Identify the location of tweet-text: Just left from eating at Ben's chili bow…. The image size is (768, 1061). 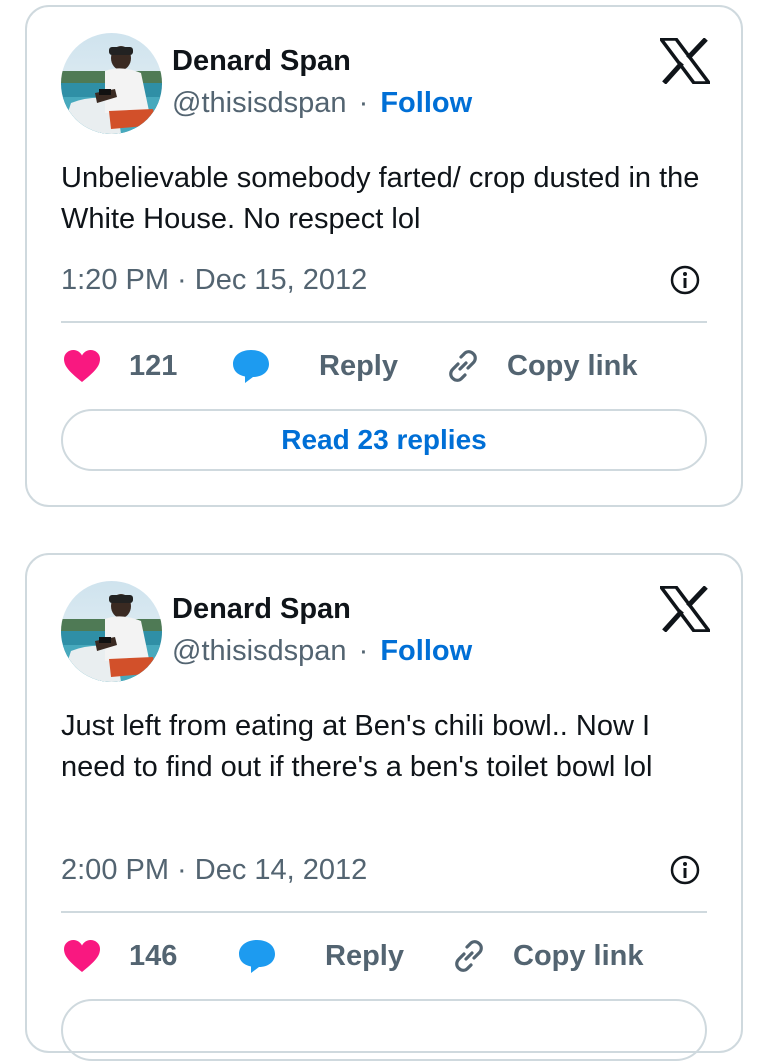
(357, 746).